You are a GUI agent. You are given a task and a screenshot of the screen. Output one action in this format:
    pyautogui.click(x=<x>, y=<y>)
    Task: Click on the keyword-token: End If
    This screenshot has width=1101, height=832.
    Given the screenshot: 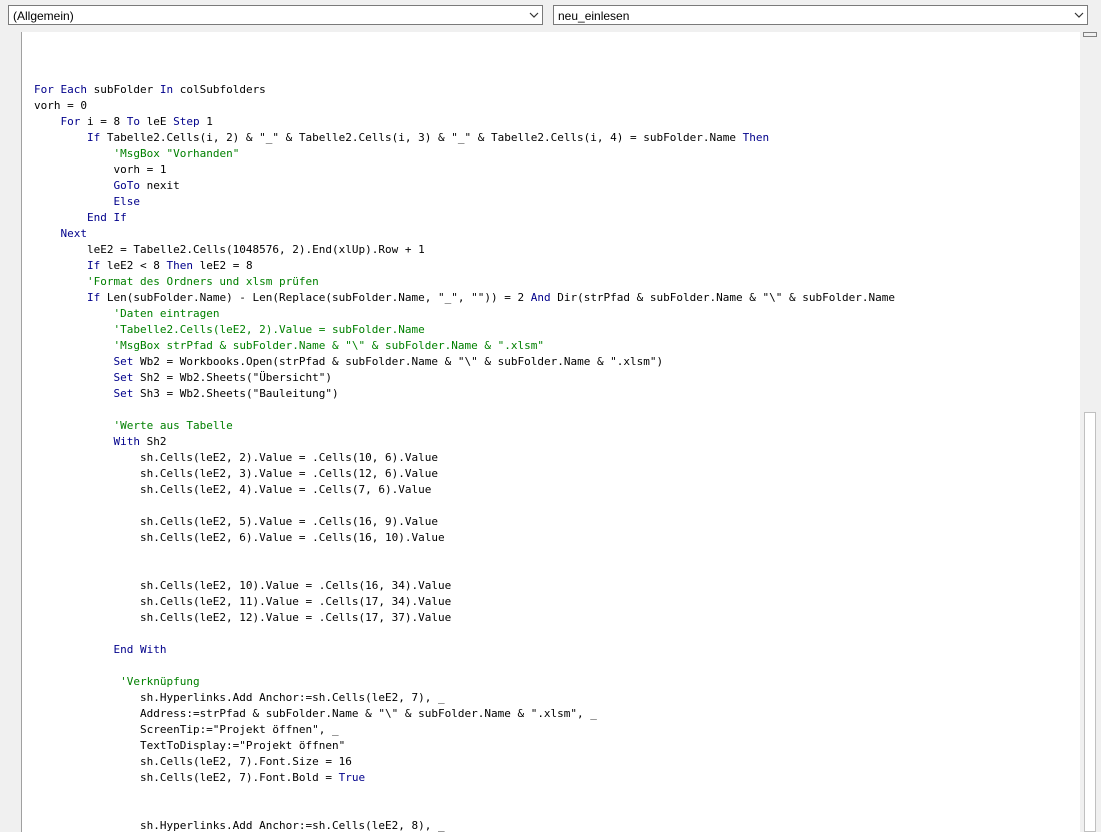 What is the action you would take?
    pyautogui.click(x=106, y=217)
    